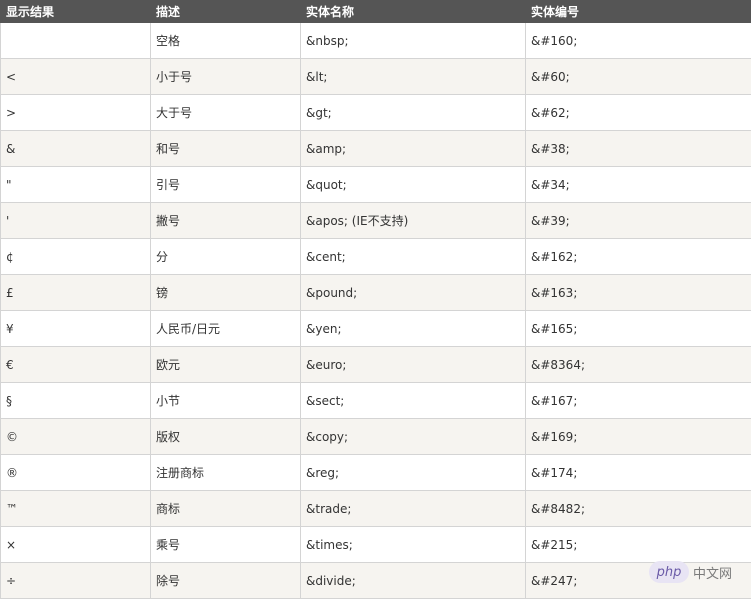  Describe the element at coordinates (226, 41) in the screenshot. I see `cell-description: 空格` at that location.